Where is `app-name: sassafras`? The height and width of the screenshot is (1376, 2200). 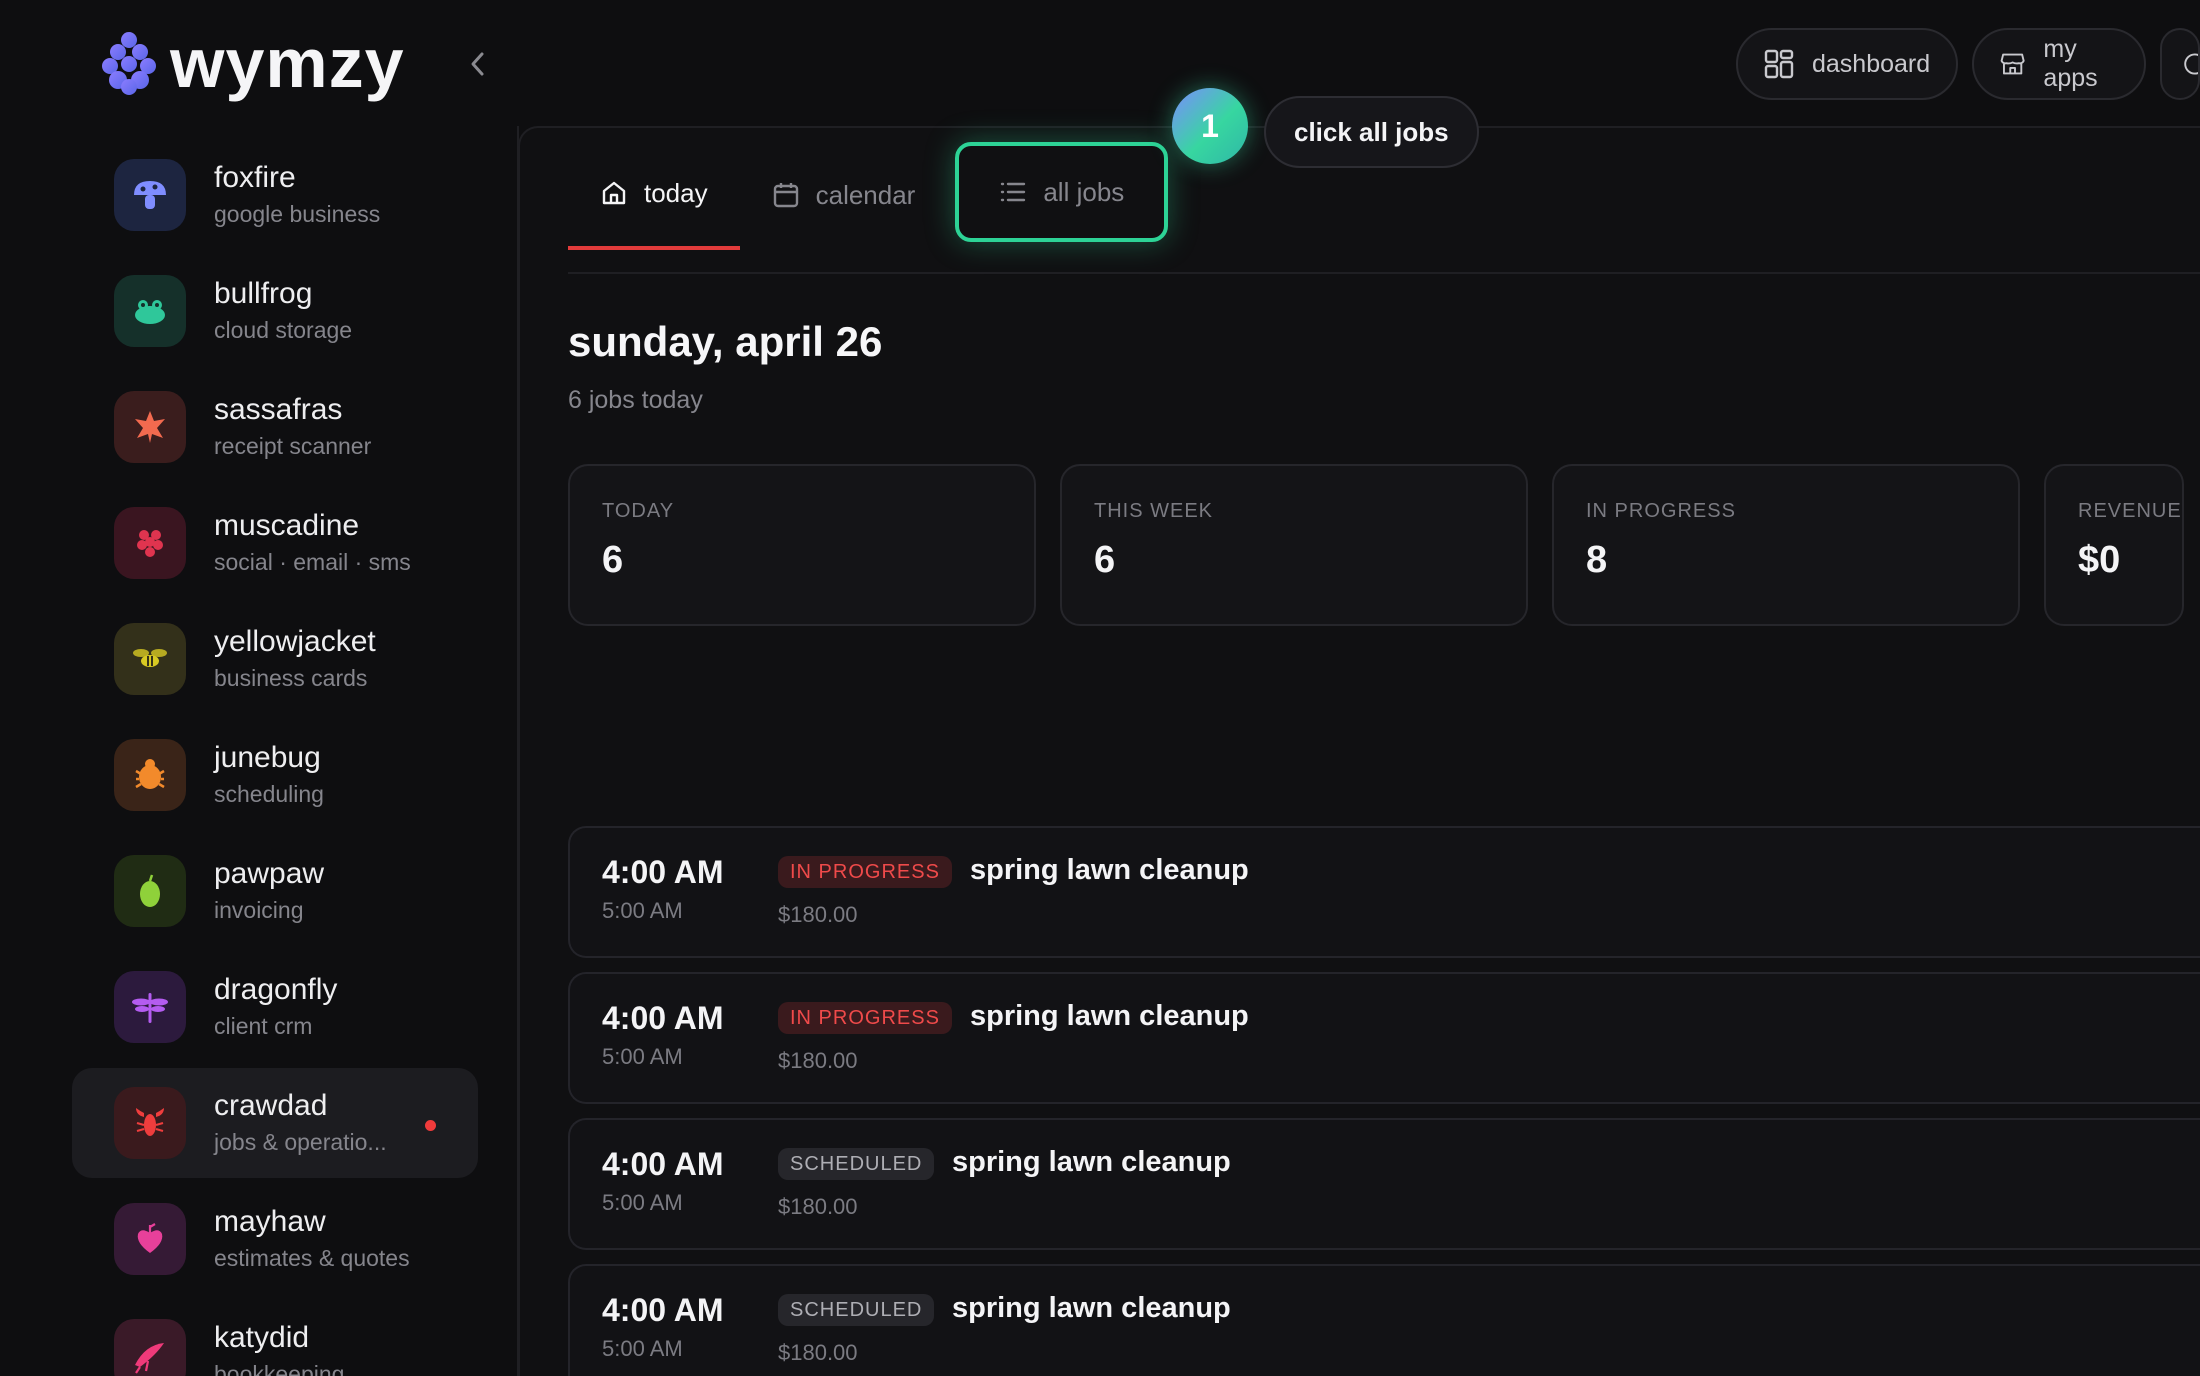 app-name: sassafras is located at coordinates (278, 409).